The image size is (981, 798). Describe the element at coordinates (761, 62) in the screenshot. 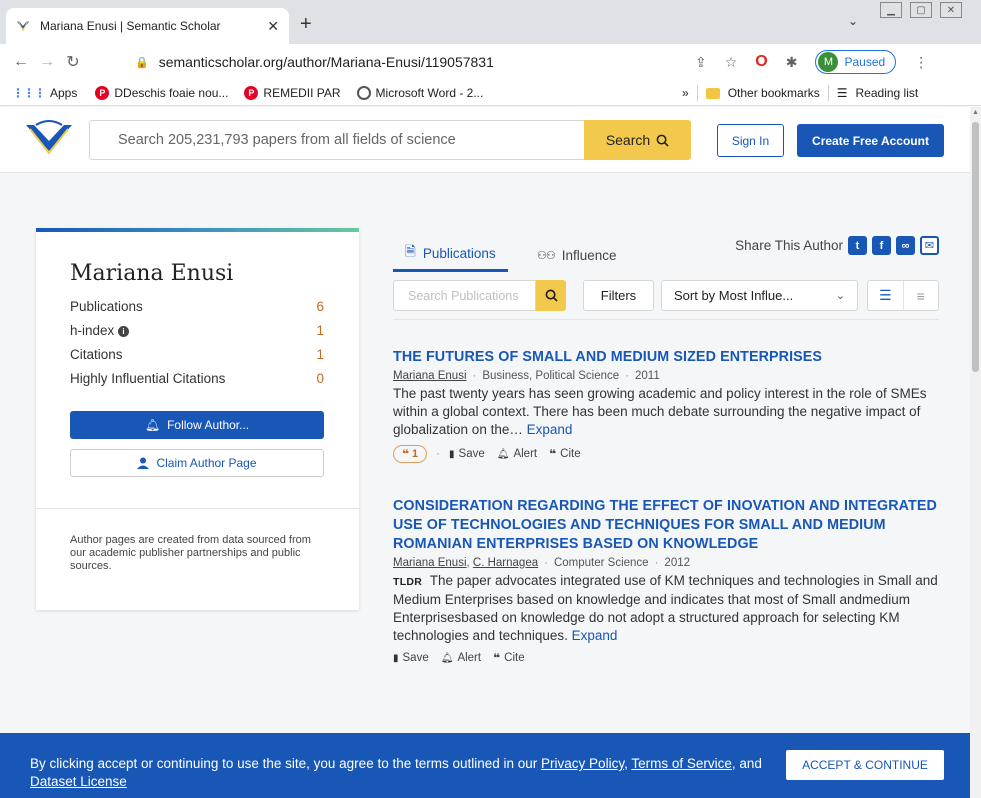

I see `opera-extension-icon: O` at that location.